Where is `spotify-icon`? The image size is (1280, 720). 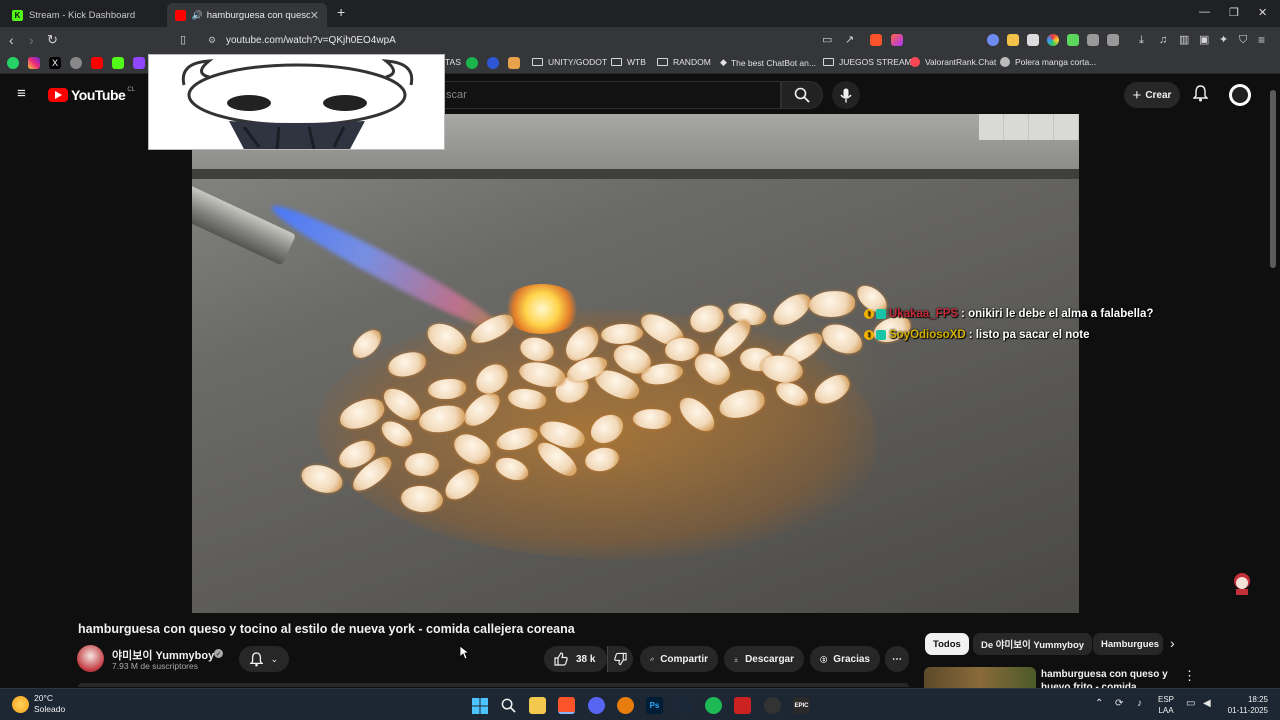 spotify-icon is located at coordinates (713, 705).